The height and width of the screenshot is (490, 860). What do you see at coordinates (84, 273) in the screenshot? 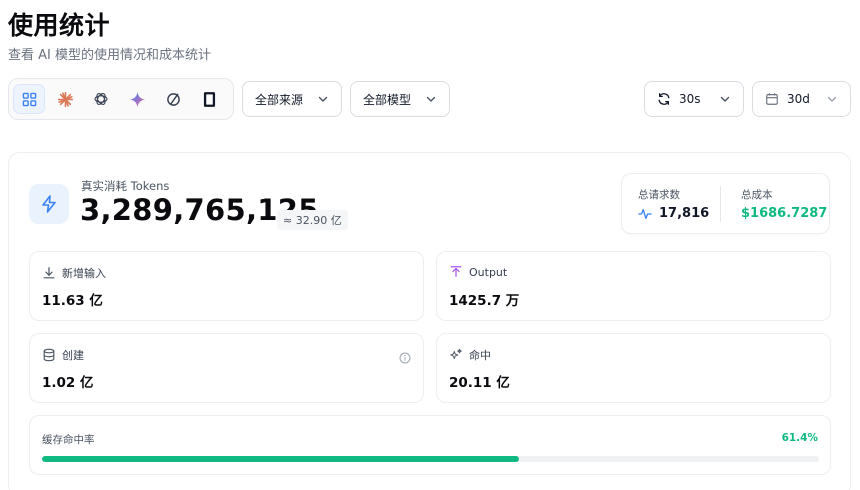
I see `input-stat-label: 新增输入` at bounding box center [84, 273].